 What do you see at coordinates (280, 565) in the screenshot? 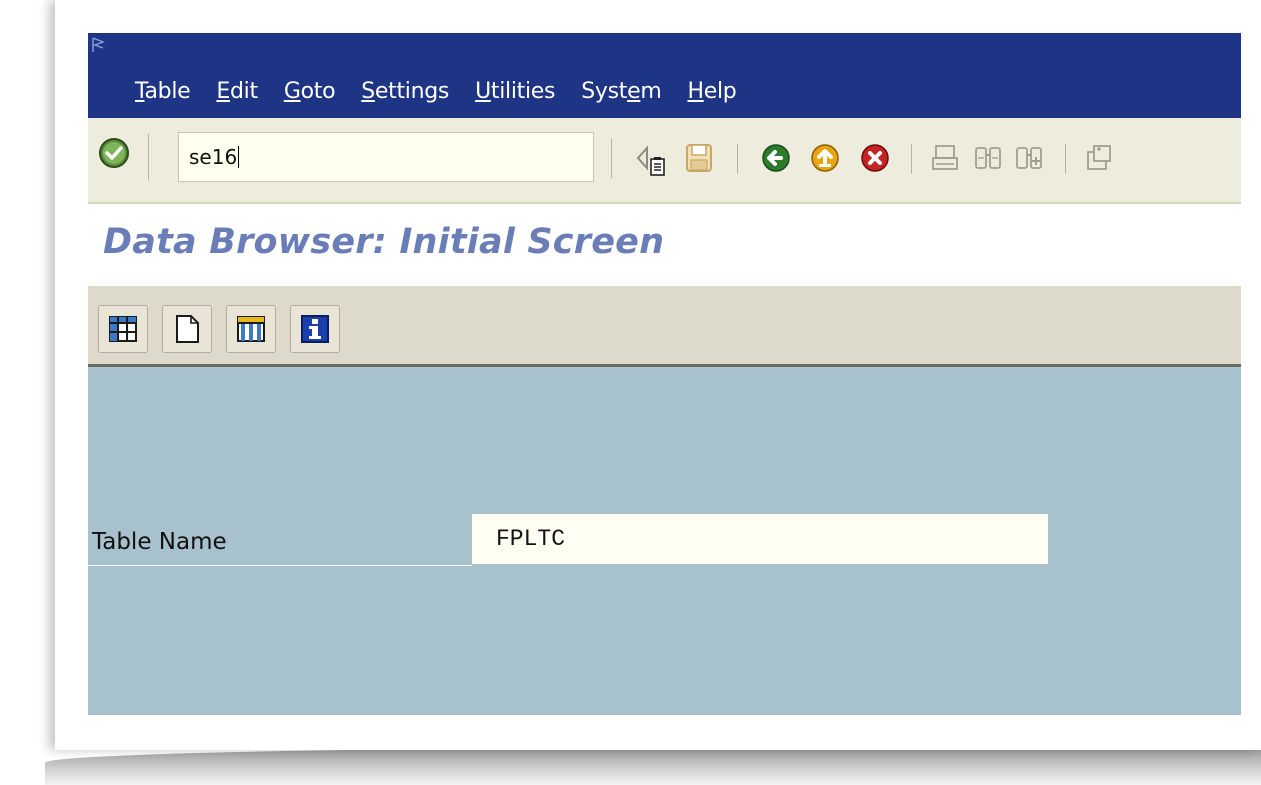
I see `label-underline` at bounding box center [280, 565].